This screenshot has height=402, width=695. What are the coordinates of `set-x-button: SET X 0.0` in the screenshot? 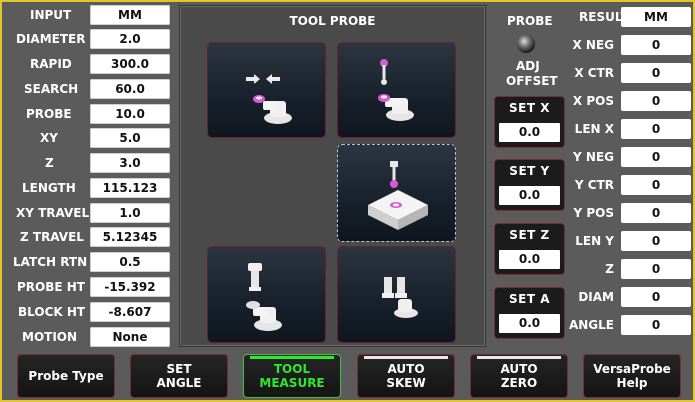 It's located at (529, 122).